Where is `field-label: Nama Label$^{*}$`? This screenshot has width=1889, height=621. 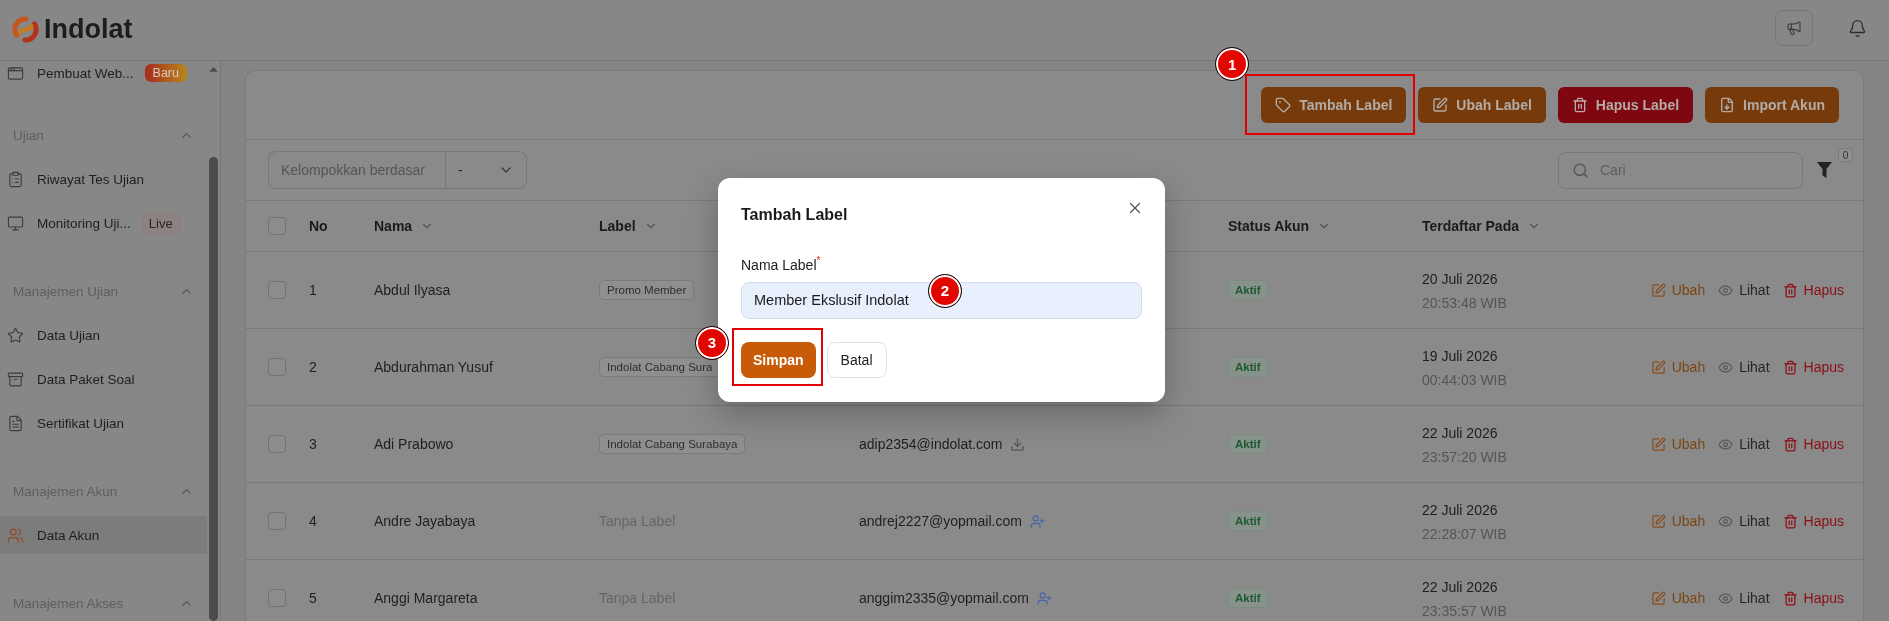 field-label: Nama Label$^{*}$ is located at coordinates (781, 263).